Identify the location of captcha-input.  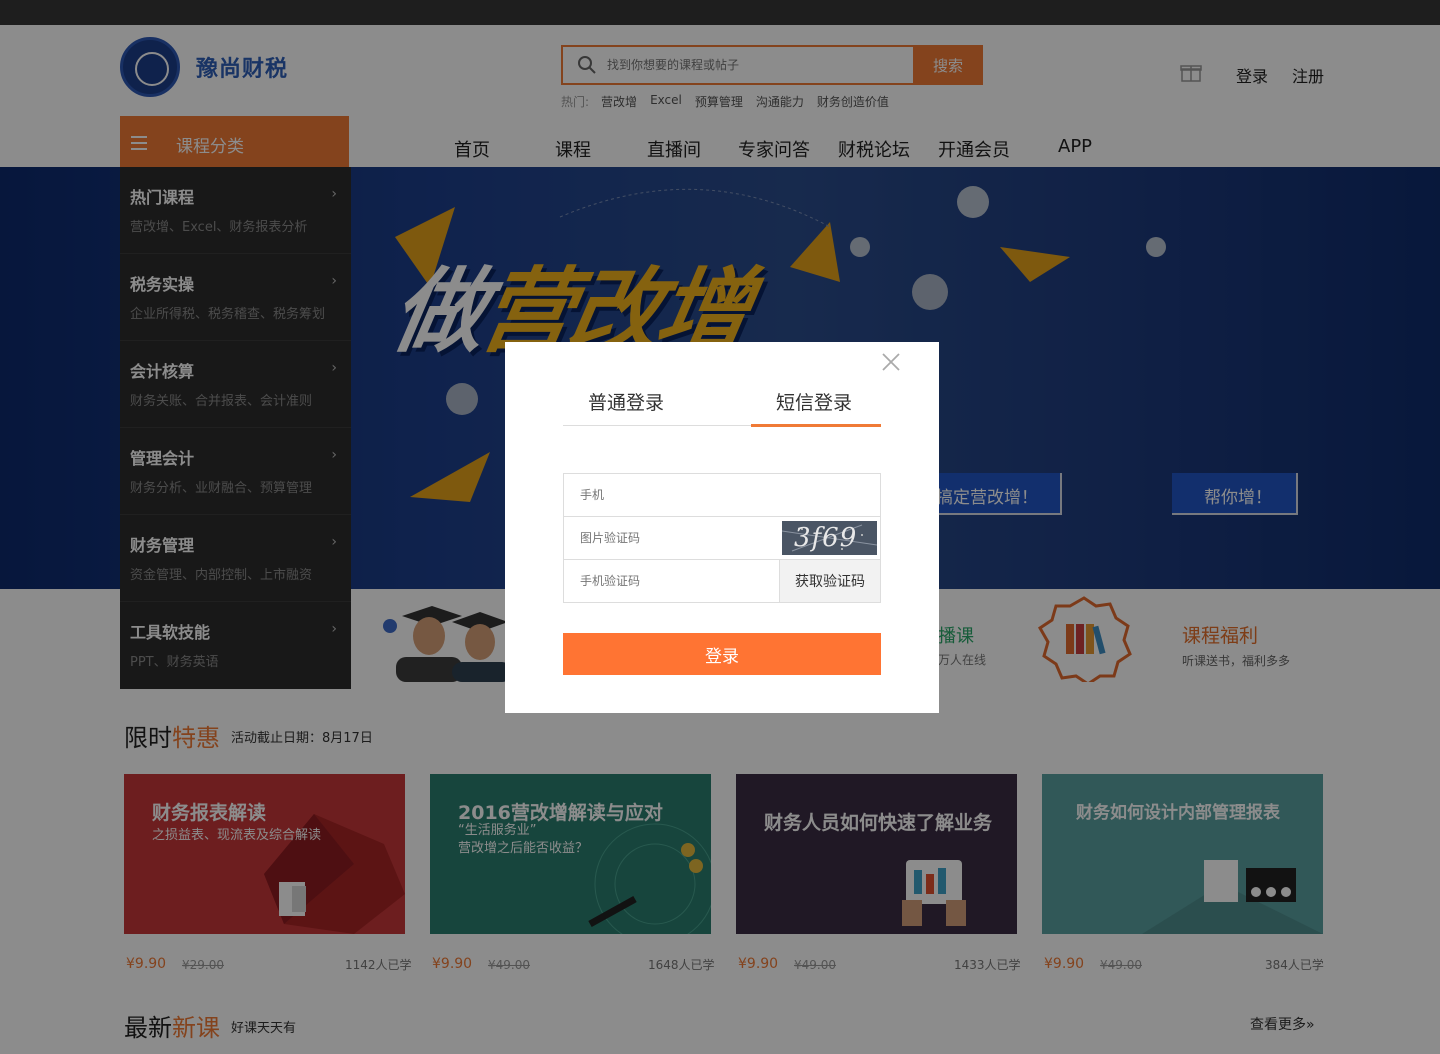
(677, 538).